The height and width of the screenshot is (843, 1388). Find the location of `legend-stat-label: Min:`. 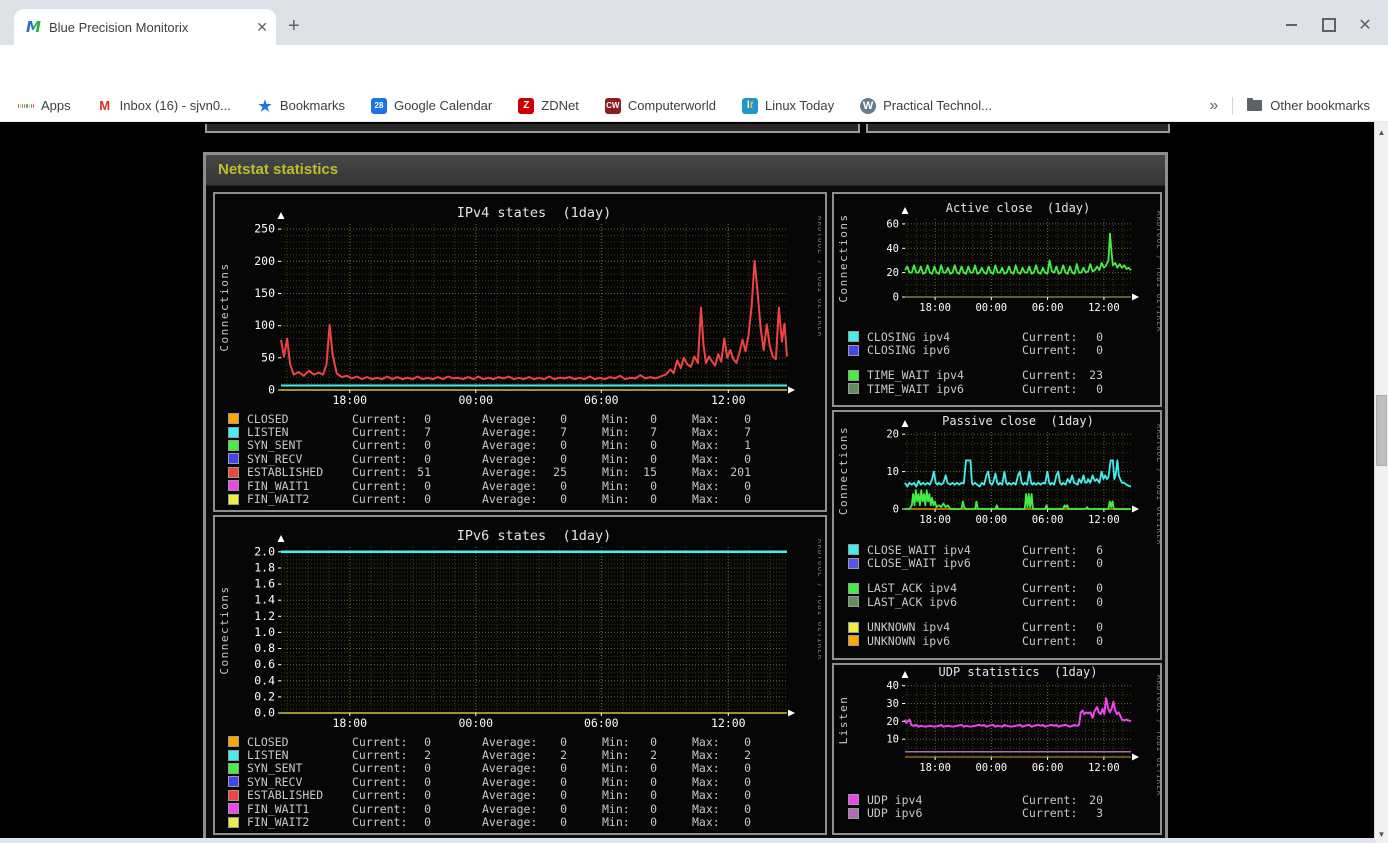

legend-stat-label: Min: is located at coordinates (616, 781).